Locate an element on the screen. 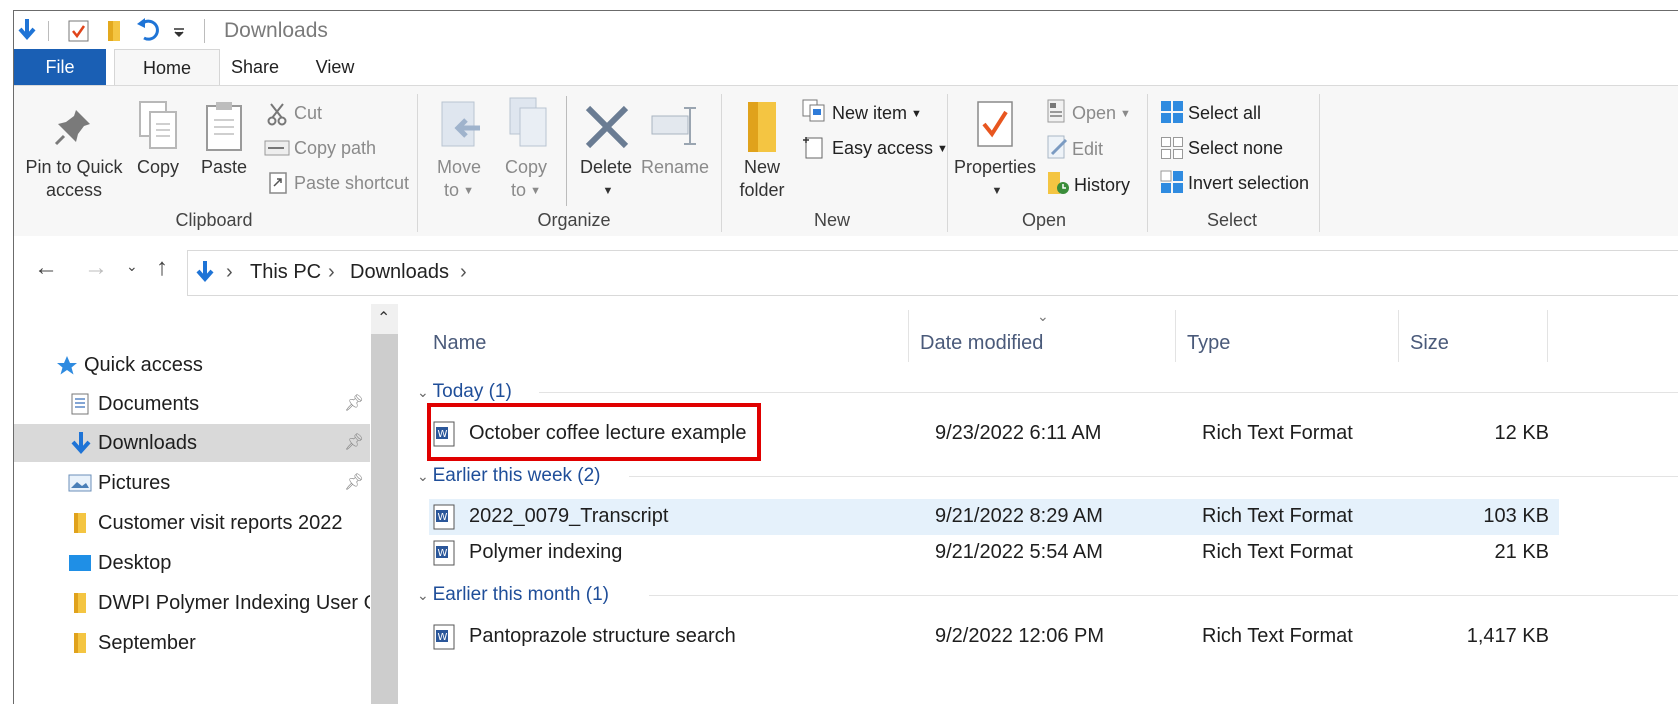 Image resolution: width=1678 pixels, height=704 pixels. edit-icon is located at coordinates (1057, 147).